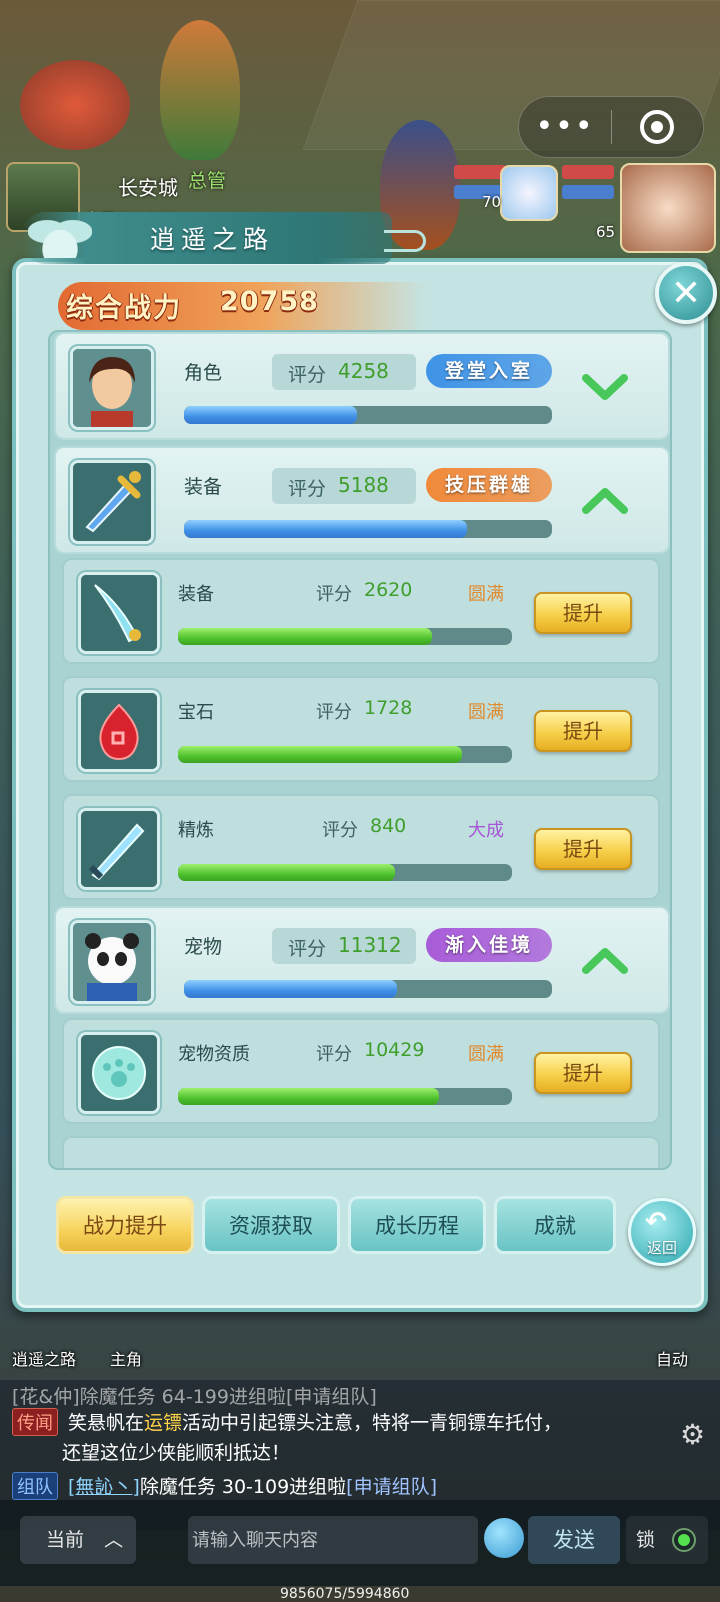  Describe the element at coordinates (124, 308) in the screenshot. I see `combat-power-label: 综合战力` at that location.